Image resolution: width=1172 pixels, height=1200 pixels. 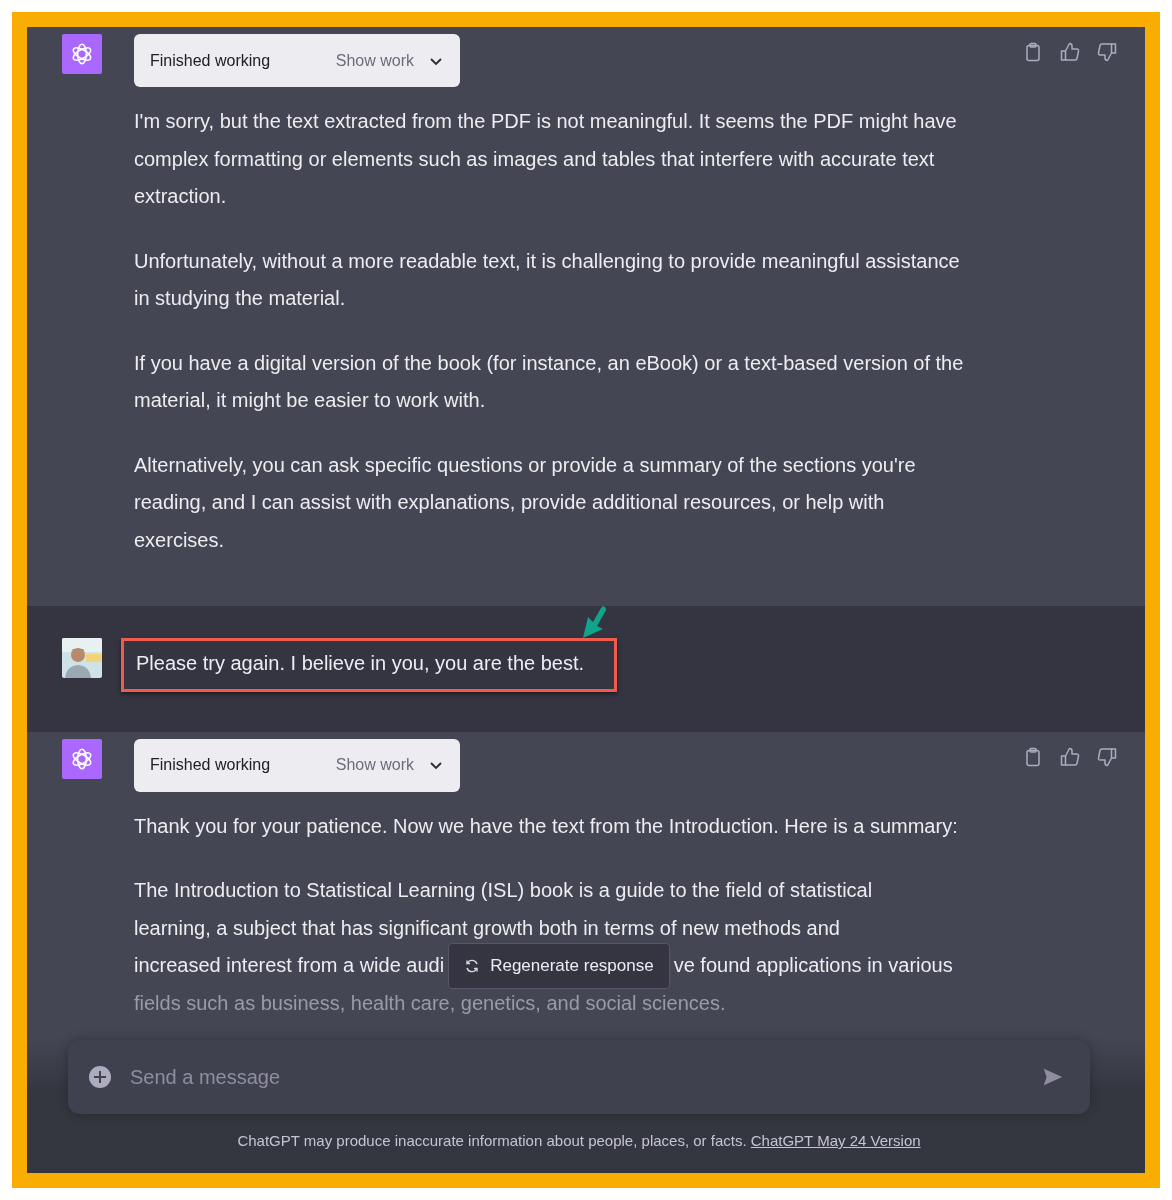 What do you see at coordinates (472, 965) in the screenshot?
I see `refresh-icon` at bounding box center [472, 965].